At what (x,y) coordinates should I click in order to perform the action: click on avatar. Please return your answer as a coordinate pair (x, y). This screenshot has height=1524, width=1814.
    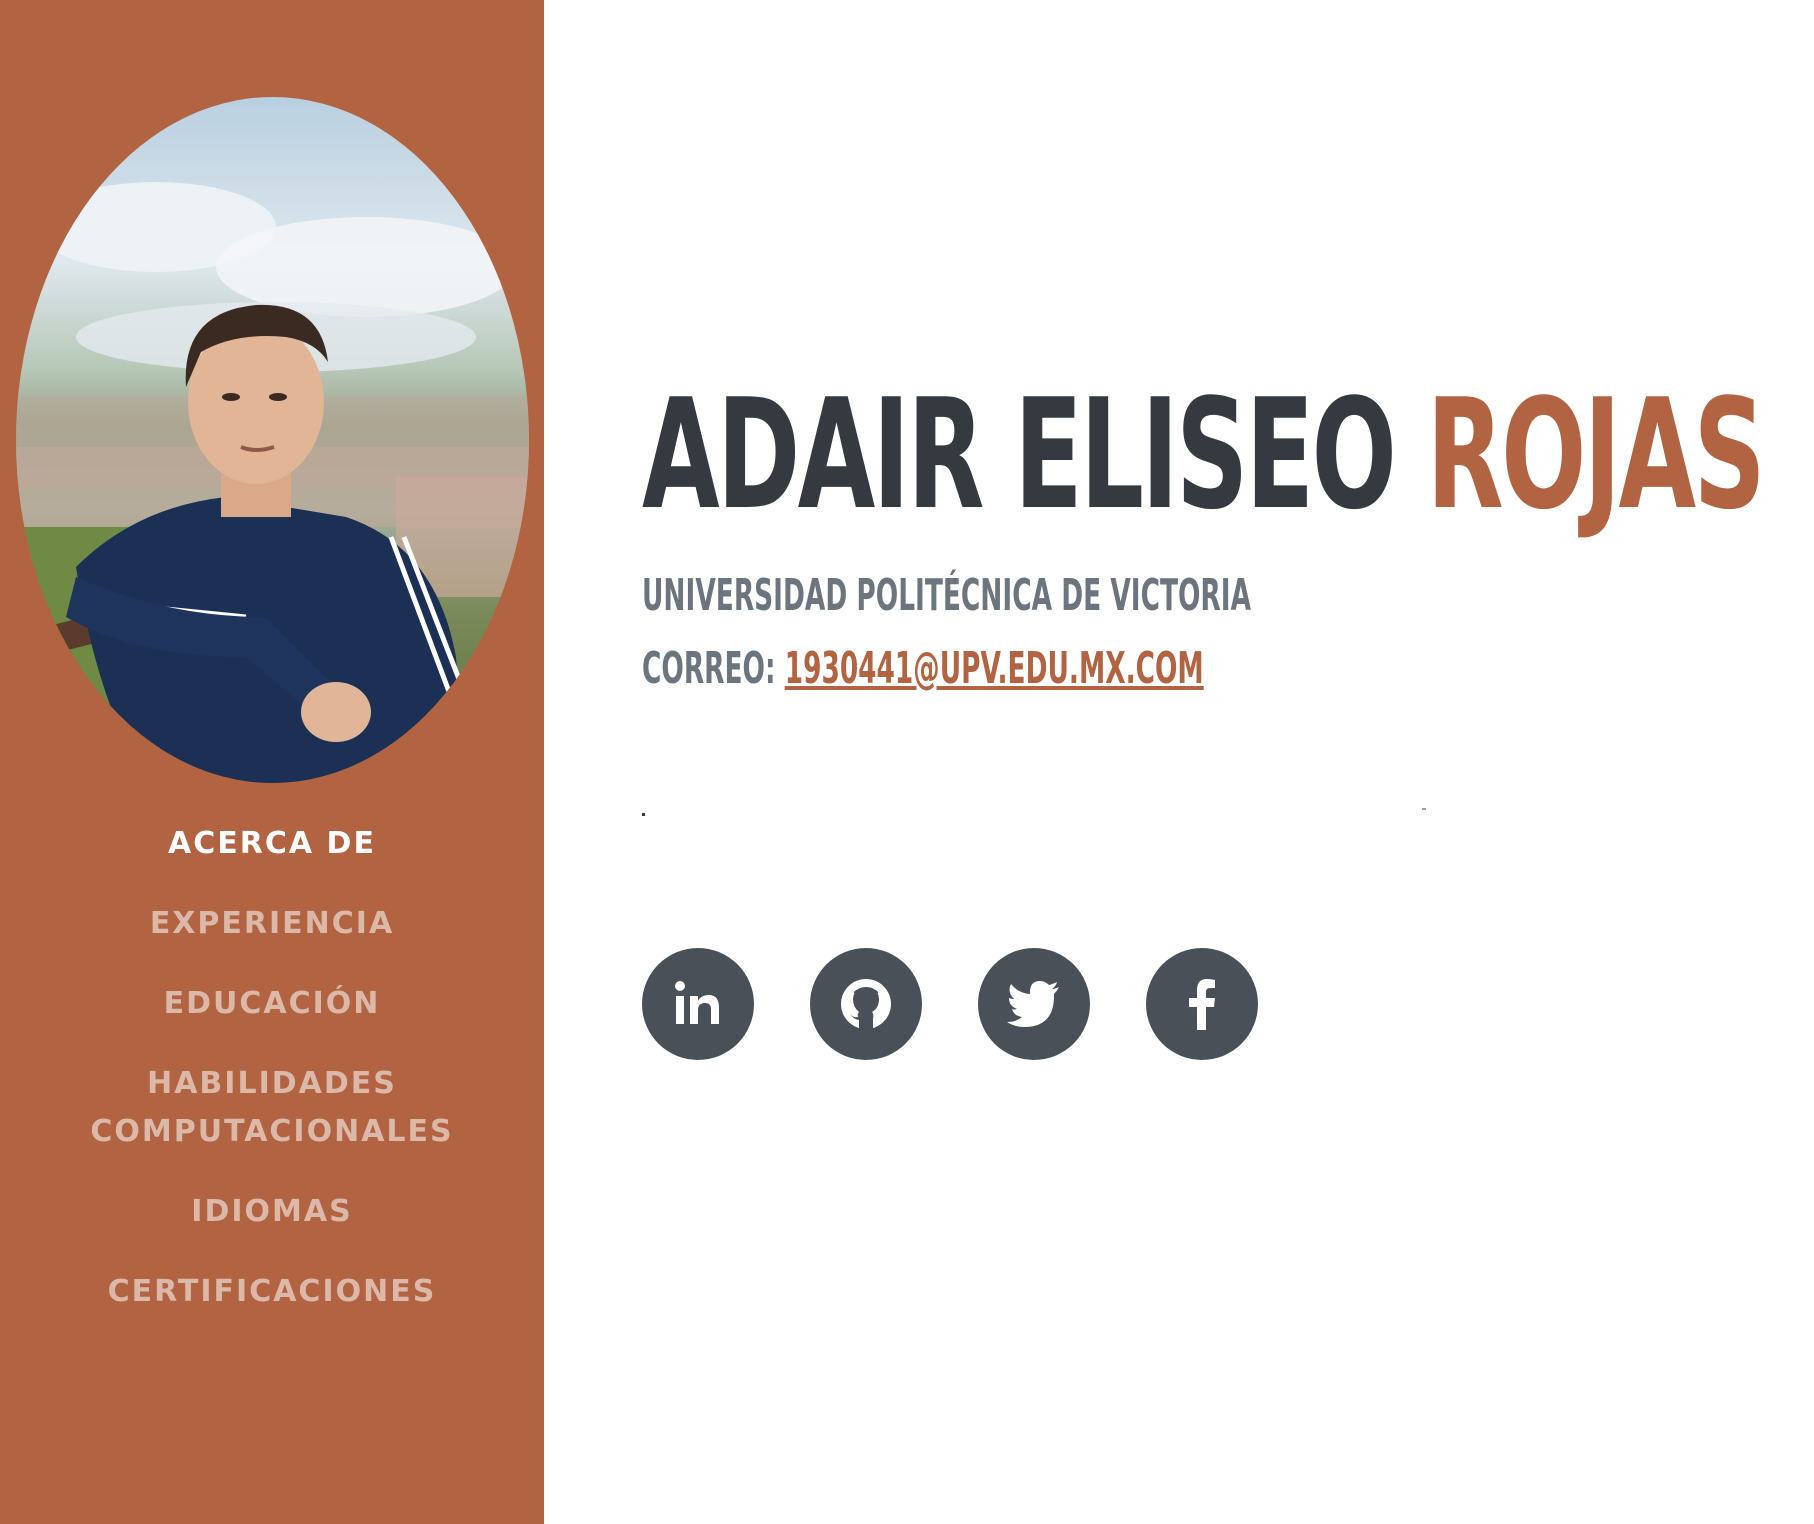
    Looking at the image, I should click on (272, 440).